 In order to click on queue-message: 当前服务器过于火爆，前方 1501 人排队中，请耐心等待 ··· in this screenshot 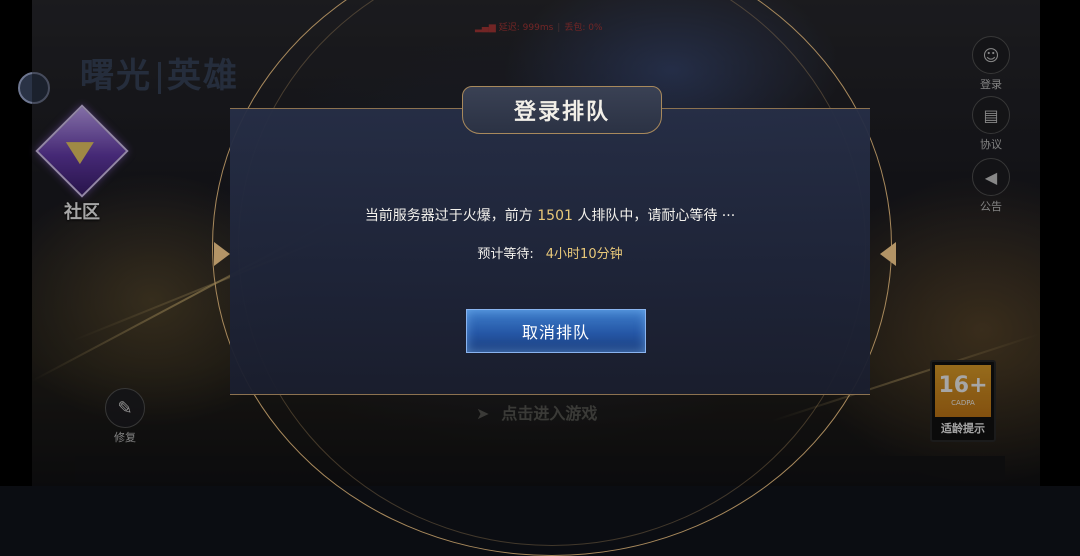, I will do `click(550, 215)`.